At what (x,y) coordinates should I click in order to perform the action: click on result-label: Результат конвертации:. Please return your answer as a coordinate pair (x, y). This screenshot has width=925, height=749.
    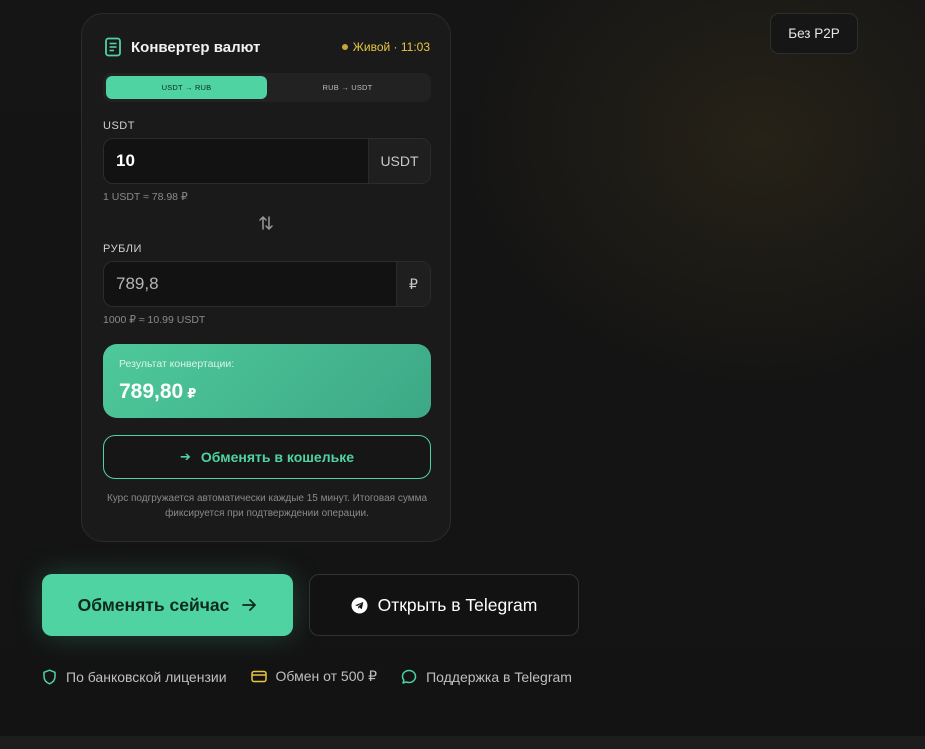
    Looking at the image, I should click on (177, 364).